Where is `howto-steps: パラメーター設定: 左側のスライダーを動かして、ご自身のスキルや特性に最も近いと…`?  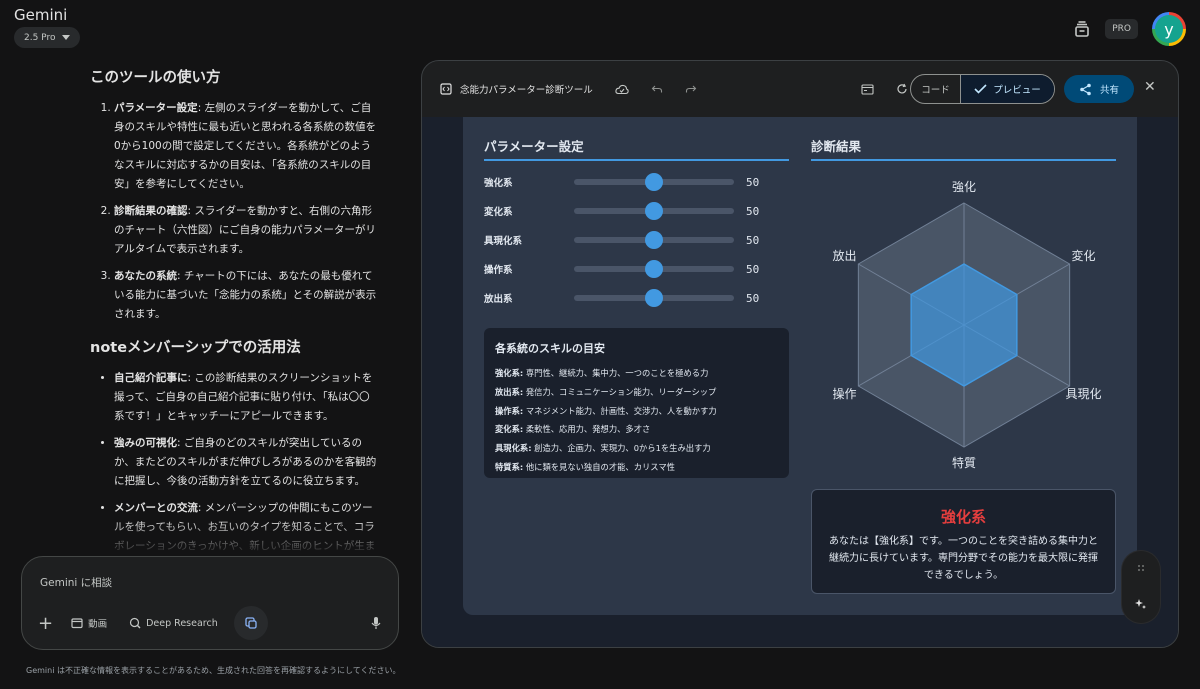
howto-steps: パラメーター設定: 左側のスライダーを動かして、ご自身のスキルや特性に最も近いと… is located at coordinates (235, 211).